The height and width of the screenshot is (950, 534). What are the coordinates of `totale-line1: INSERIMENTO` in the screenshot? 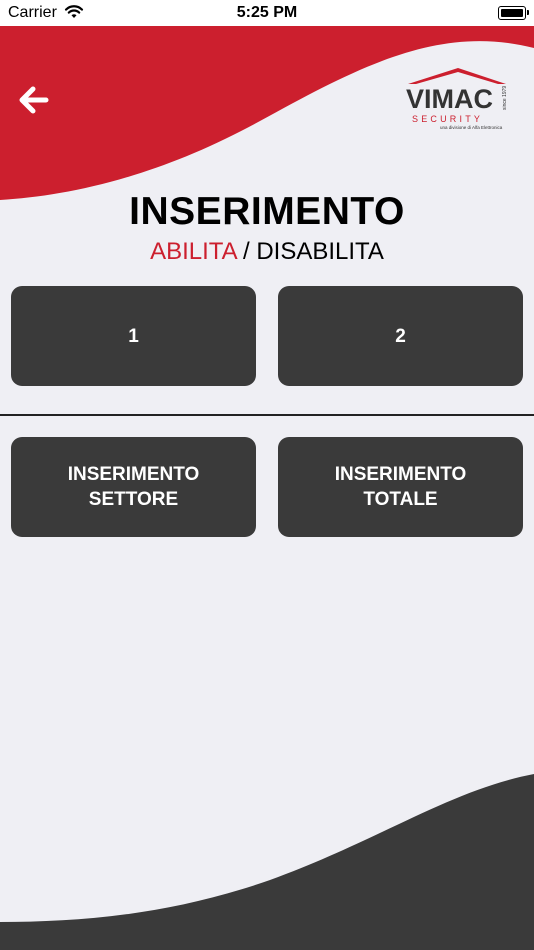 It's located at (400, 474).